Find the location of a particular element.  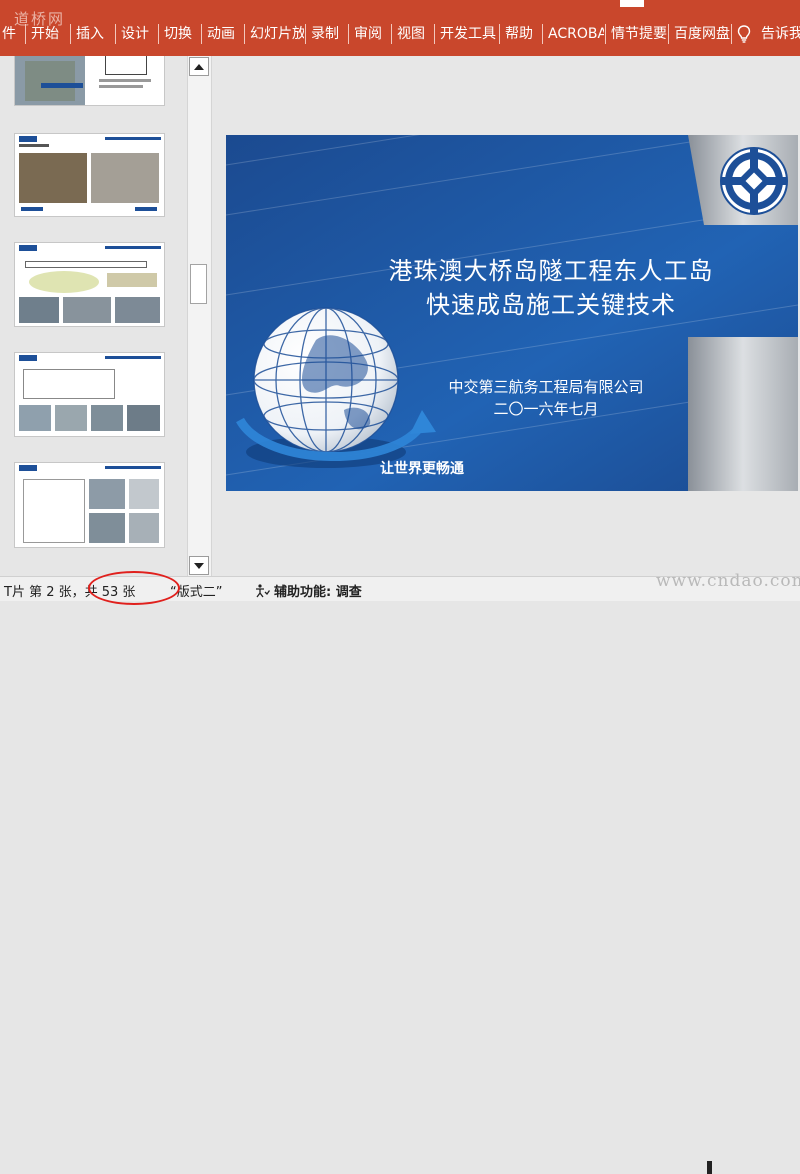

tab-record: 录制 is located at coordinates (327, 34).